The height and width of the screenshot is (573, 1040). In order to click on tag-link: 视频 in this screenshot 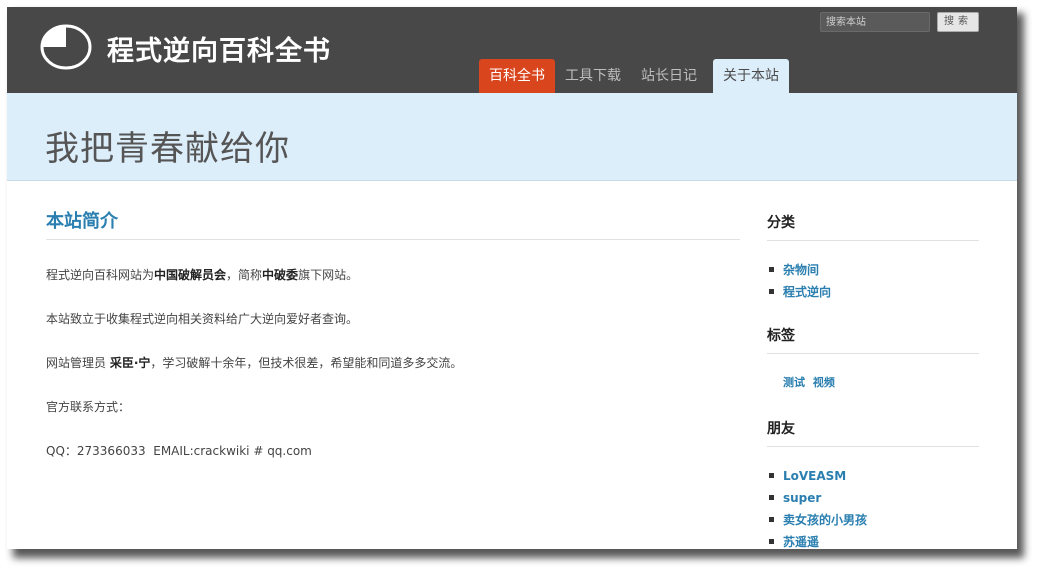, I will do `click(824, 382)`.